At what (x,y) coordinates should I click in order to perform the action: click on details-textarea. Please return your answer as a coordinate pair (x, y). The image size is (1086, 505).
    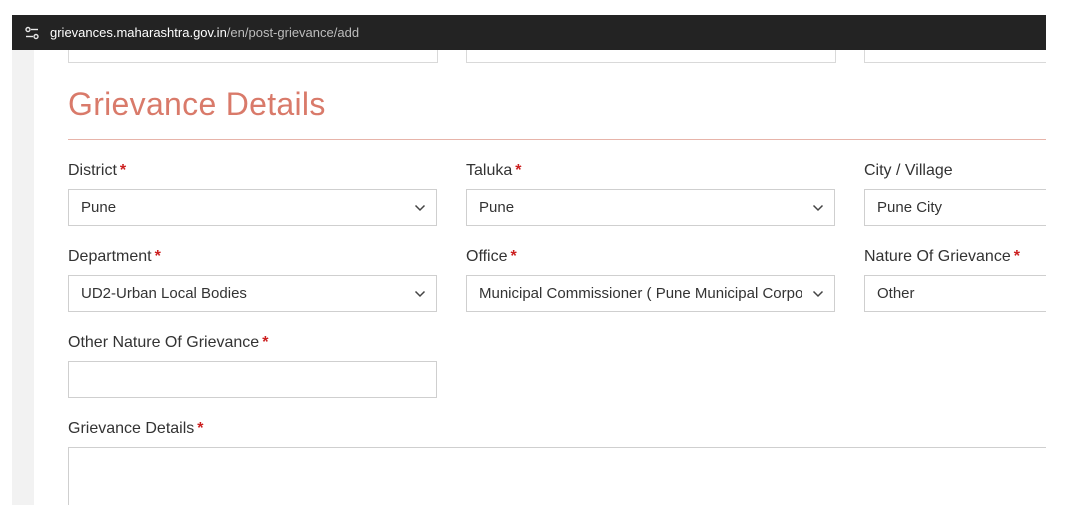
    Looking at the image, I should click on (557, 476).